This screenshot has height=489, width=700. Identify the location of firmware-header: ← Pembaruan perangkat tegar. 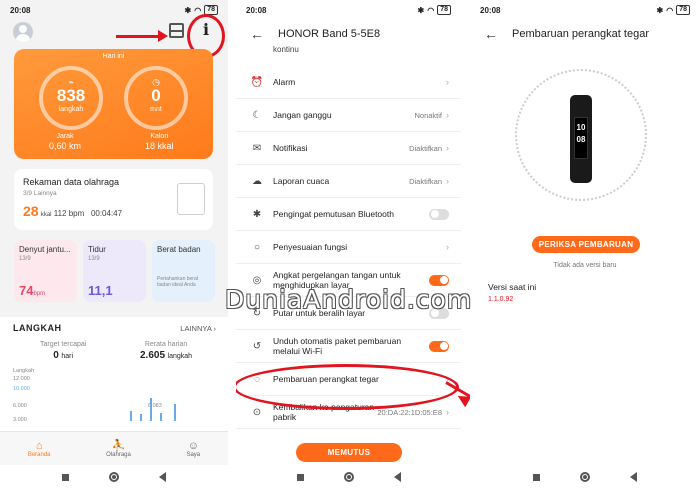
(585, 34).